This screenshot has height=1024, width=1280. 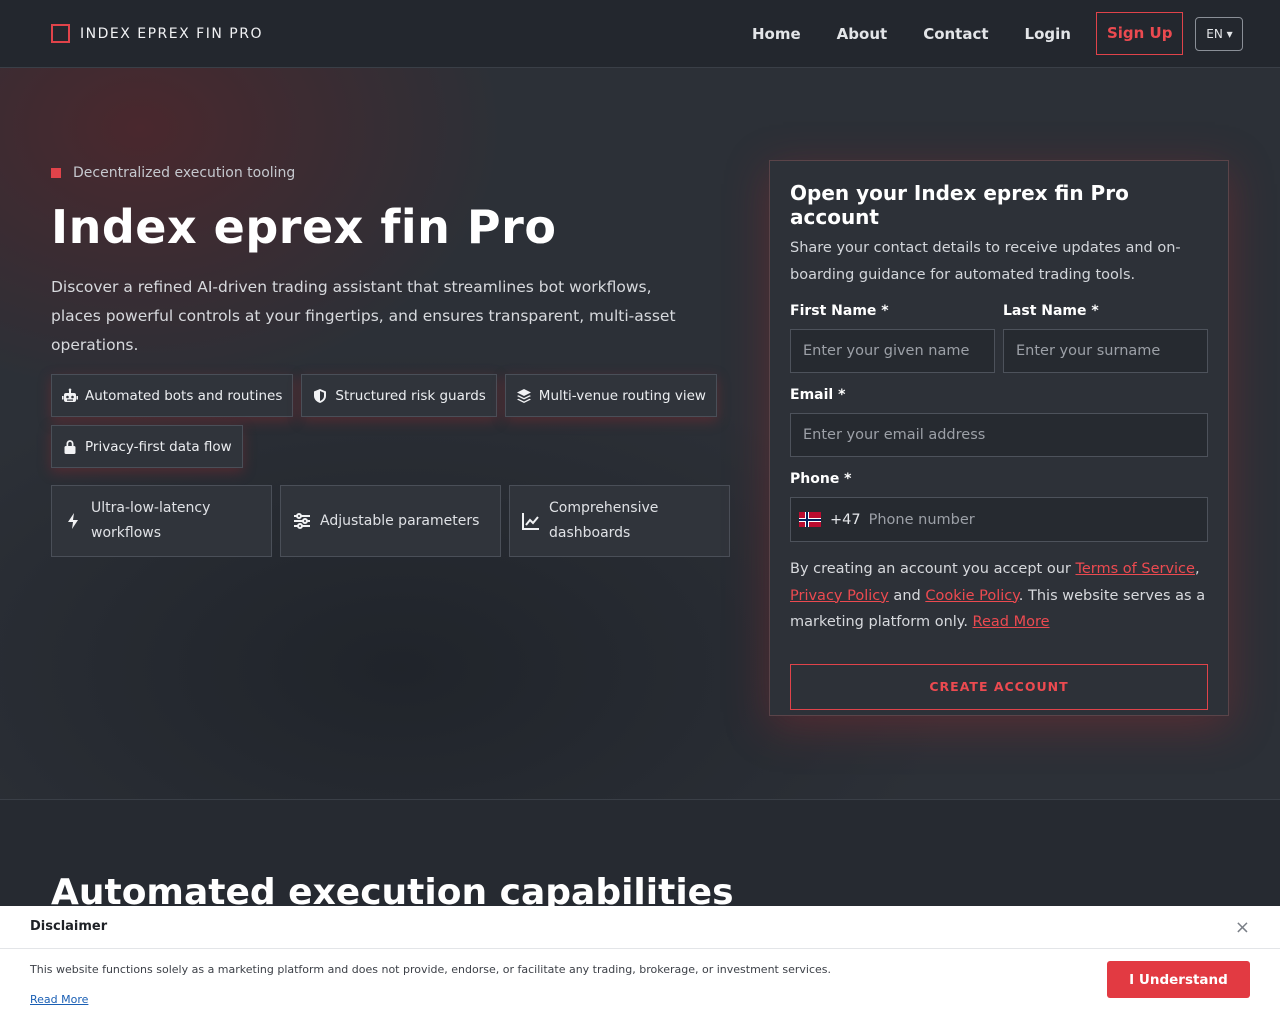 I want to click on phone-field: +47, so click(x=999, y=519).